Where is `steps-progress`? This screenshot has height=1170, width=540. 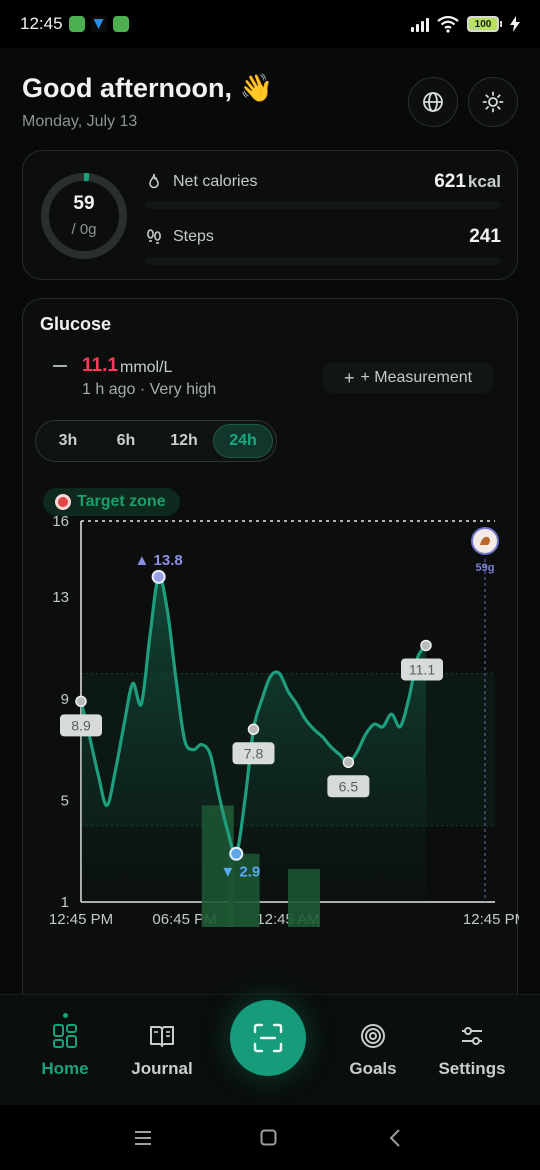 steps-progress is located at coordinates (323, 261).